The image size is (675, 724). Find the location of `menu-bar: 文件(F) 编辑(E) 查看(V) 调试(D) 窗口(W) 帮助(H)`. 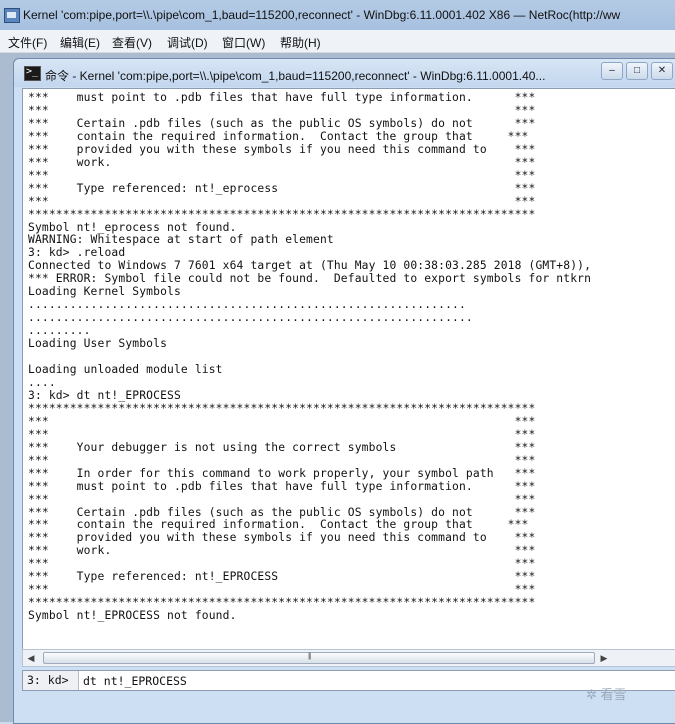

menu-bar: 文件(F) 编辑(E) 查看(V) 调试(D) 窗口(W) 帮助(H) is located at coordinates (337, 41).